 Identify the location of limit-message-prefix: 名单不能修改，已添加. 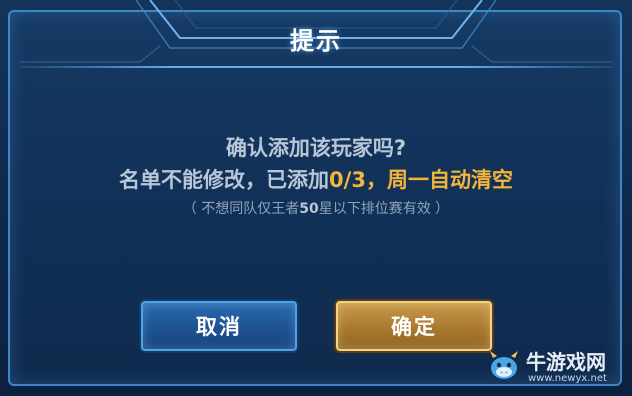
(224, 180).